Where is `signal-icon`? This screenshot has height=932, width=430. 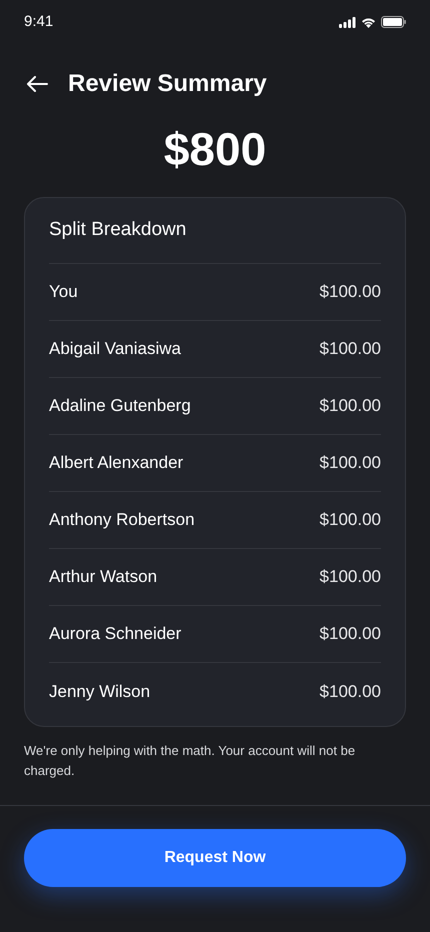 signal-icon is located at coordinates (347, 22).